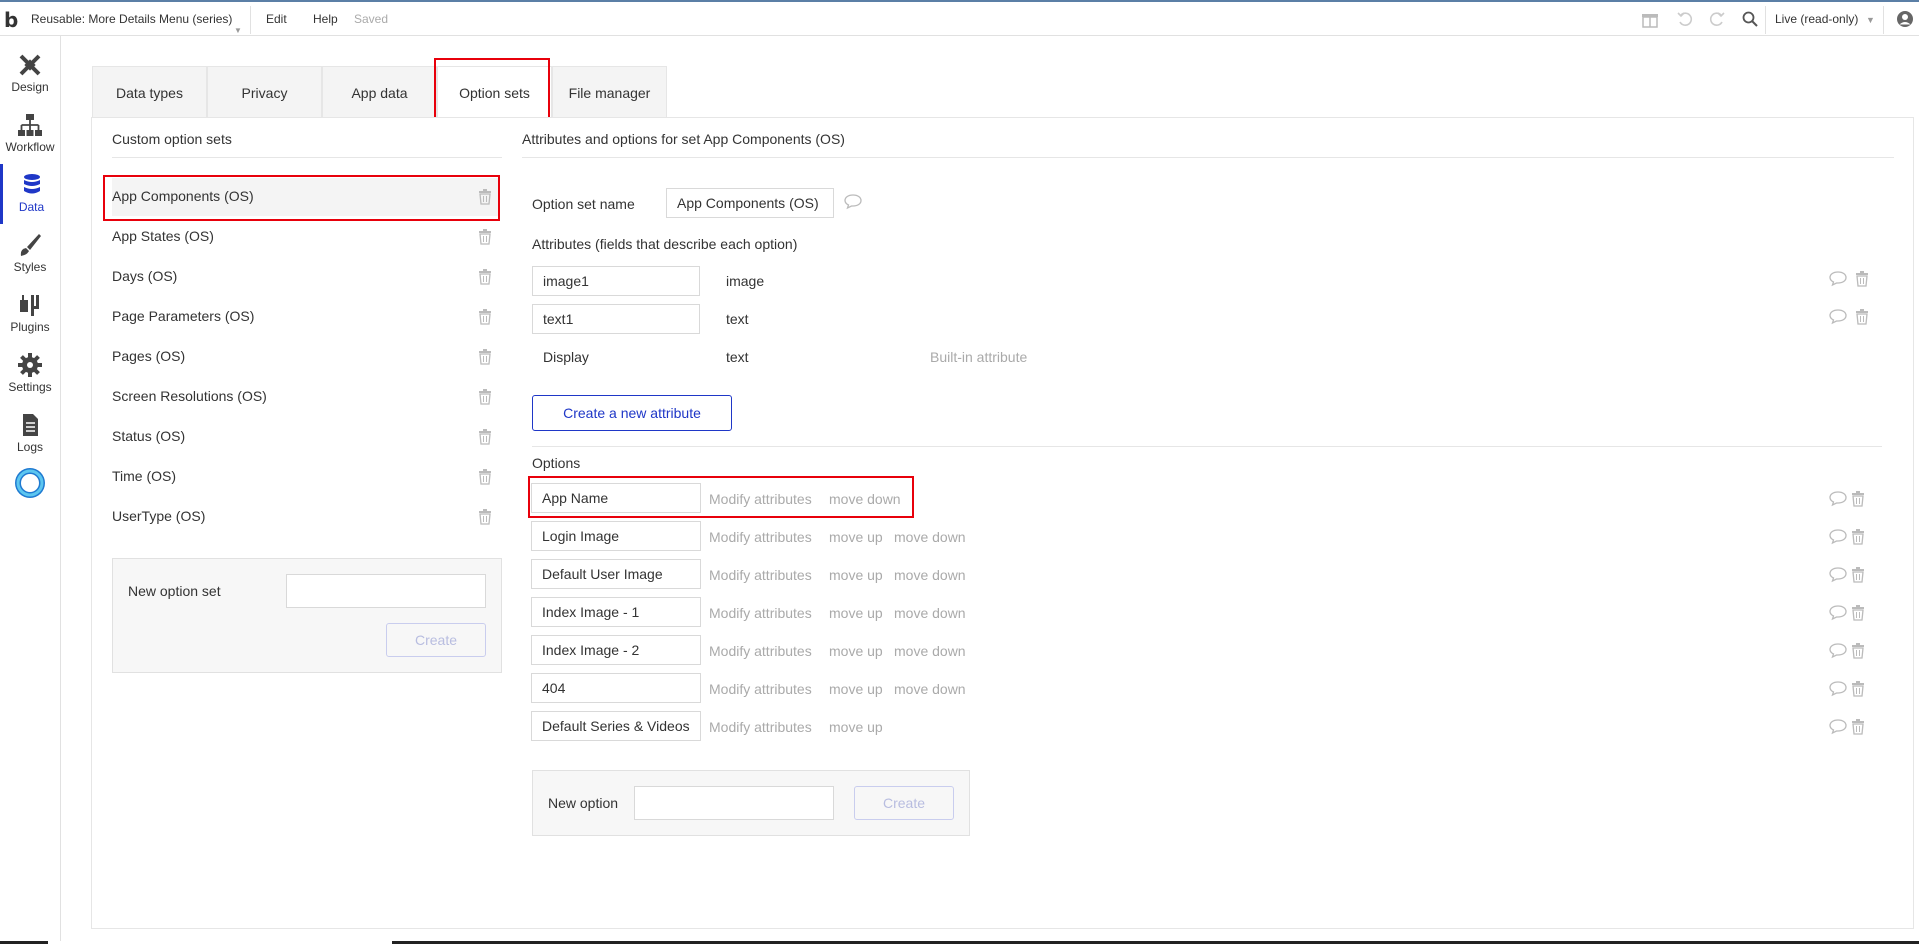 The image size is (1919, 944). Describe the element at coordinates (306, 357) in the screenshot. I see `option-set-row: Pages (OS)` at that location.